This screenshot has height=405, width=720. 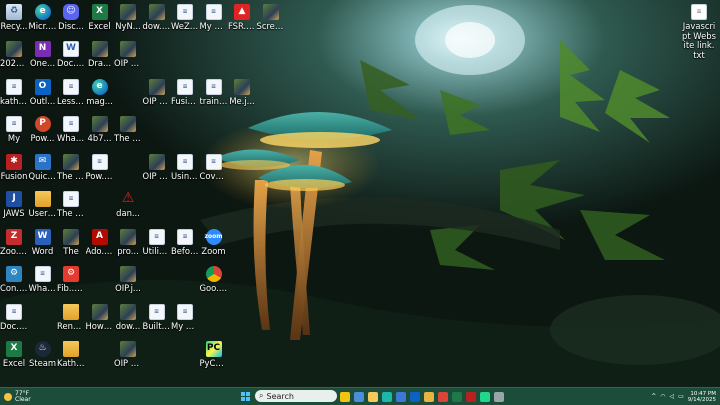 What do you see at coordinates (415, 396) in the screenshot?
I see `taskbar-outlook-icon` at bounding box center [415, 396].